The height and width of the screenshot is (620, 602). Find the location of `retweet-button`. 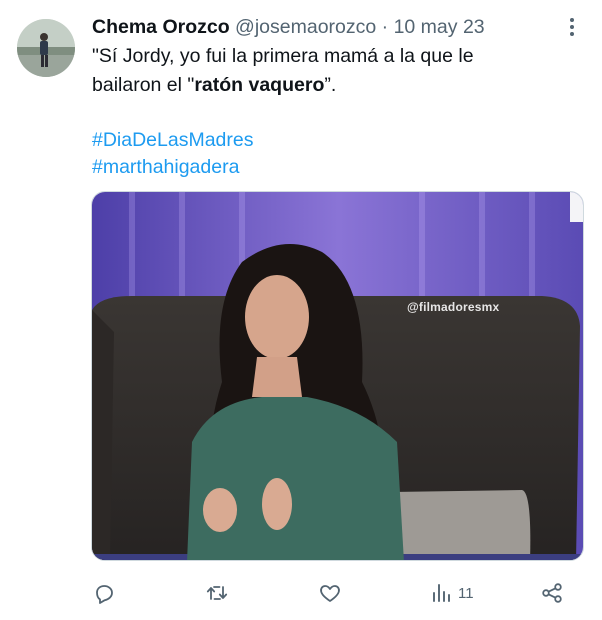

retweet-button is located at coordinates (217, 593).